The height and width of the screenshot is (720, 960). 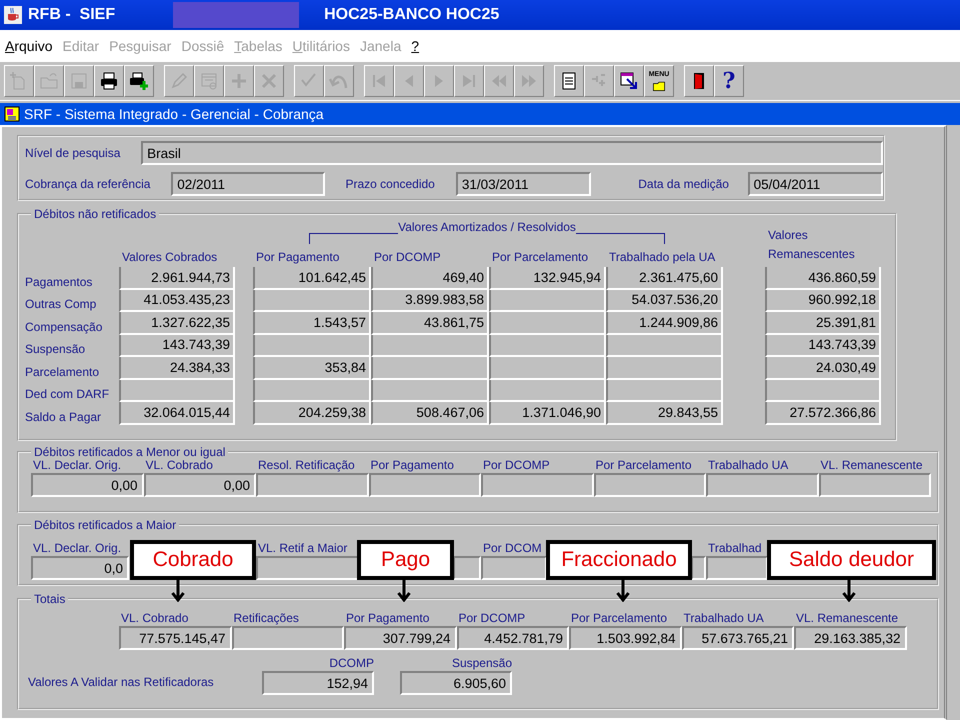 What do you see at coordinates (88, 184) in the screenshot?
I see `field-label: Cobrança da referência` at bounding box center [88, 184].